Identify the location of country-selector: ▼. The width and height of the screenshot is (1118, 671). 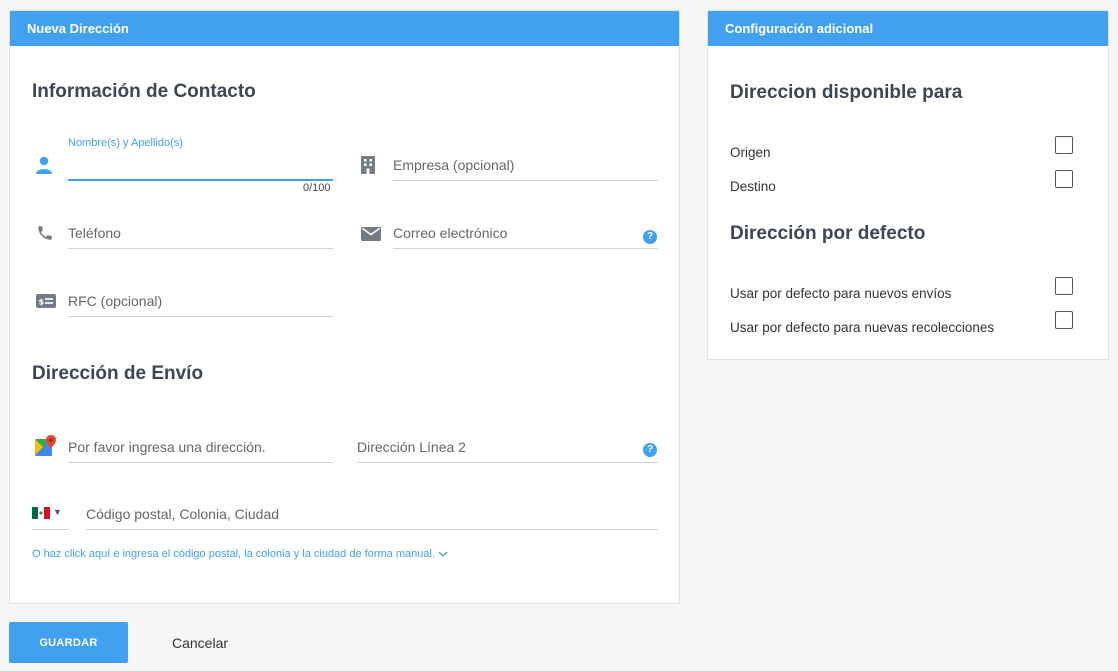
(50, 513).